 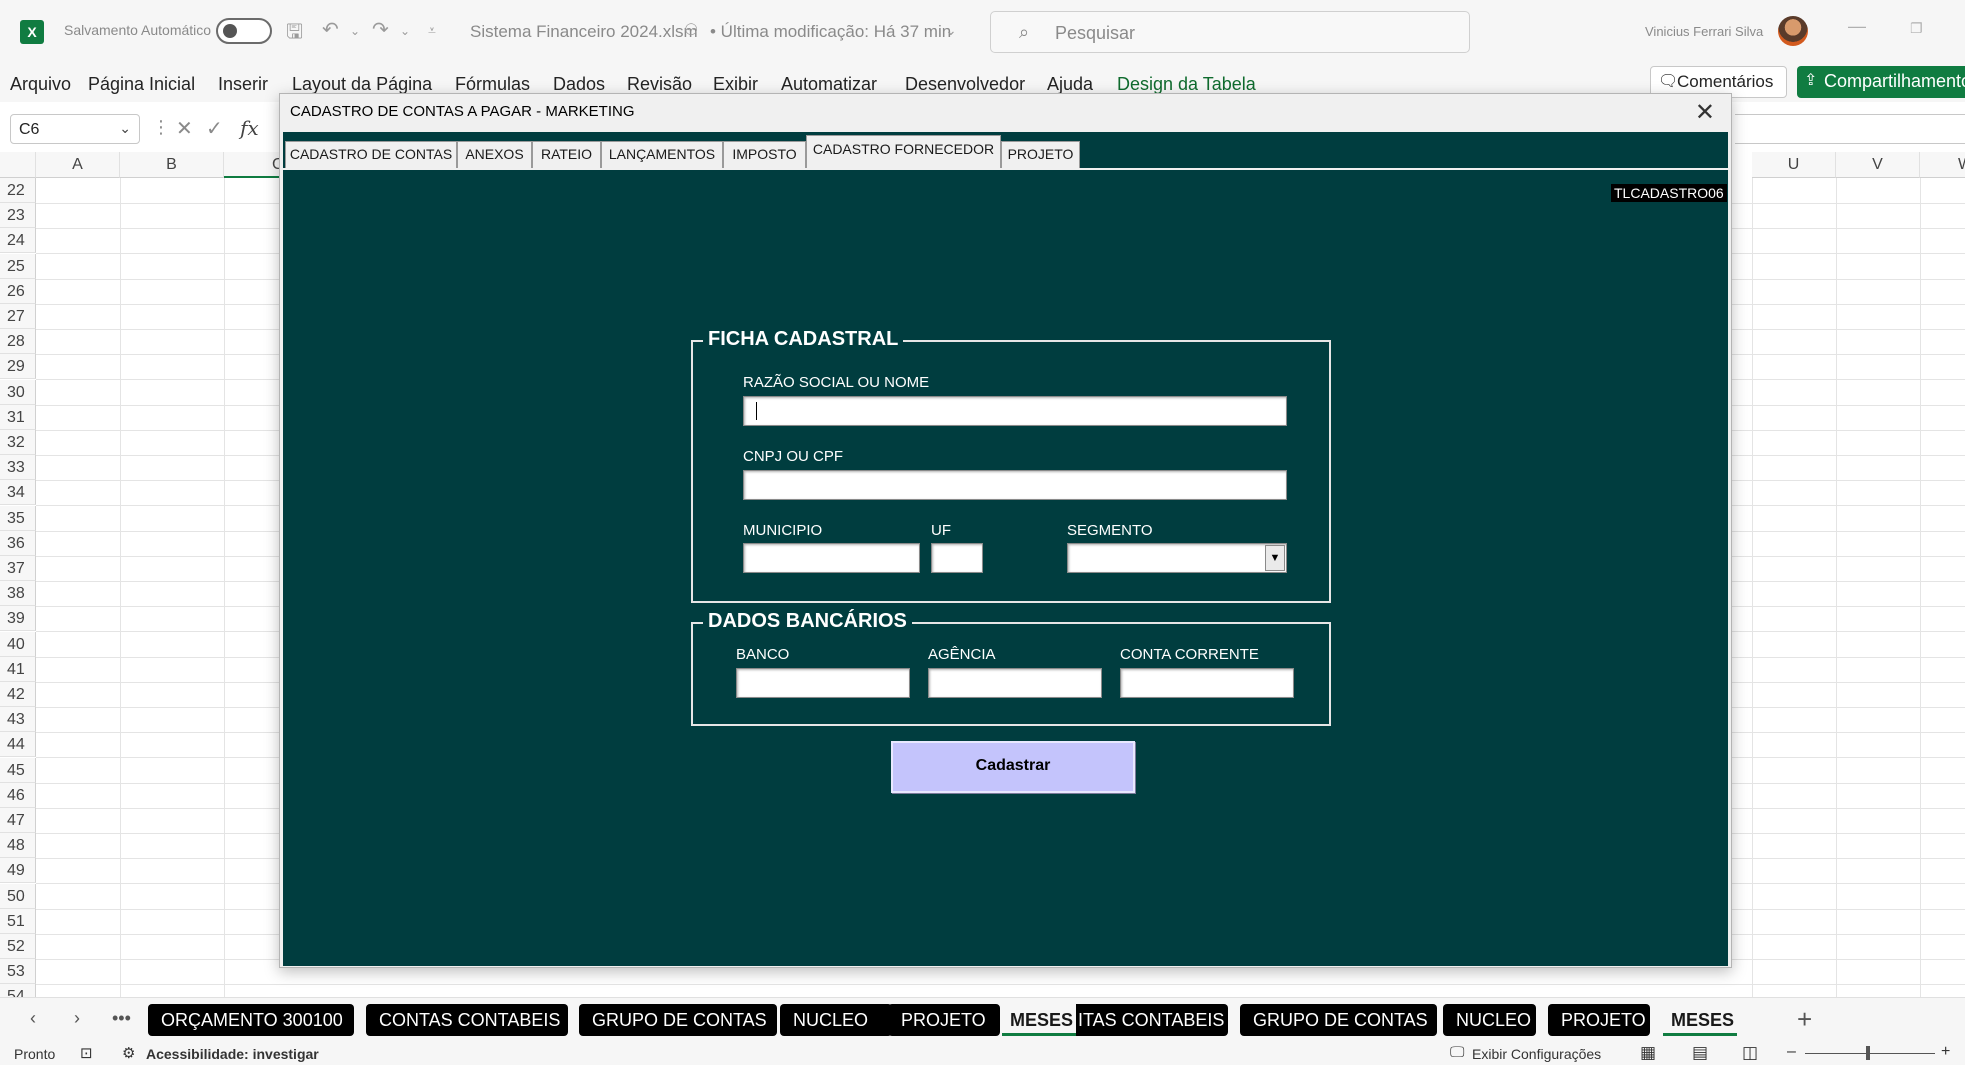 I want to click on scroll-left-icon: ‹, so click(x=33, y=1018).